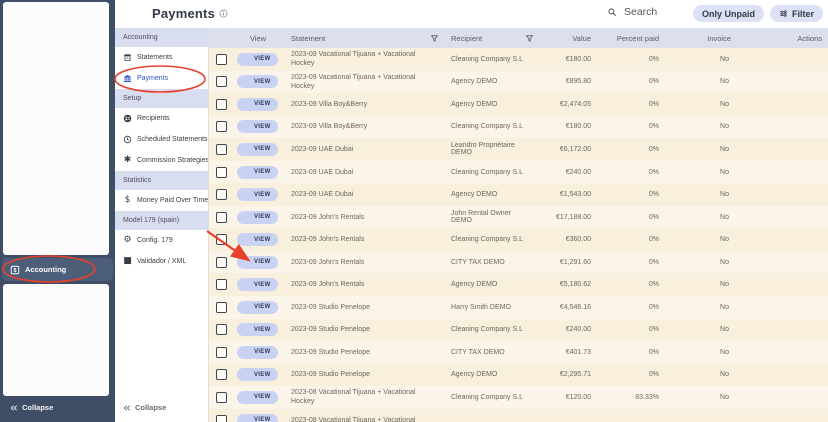  What do you see at coordinates (161, 57) in the screenshot?
I see `nav-item-statements: Statements` at bounding box center [161, 57].